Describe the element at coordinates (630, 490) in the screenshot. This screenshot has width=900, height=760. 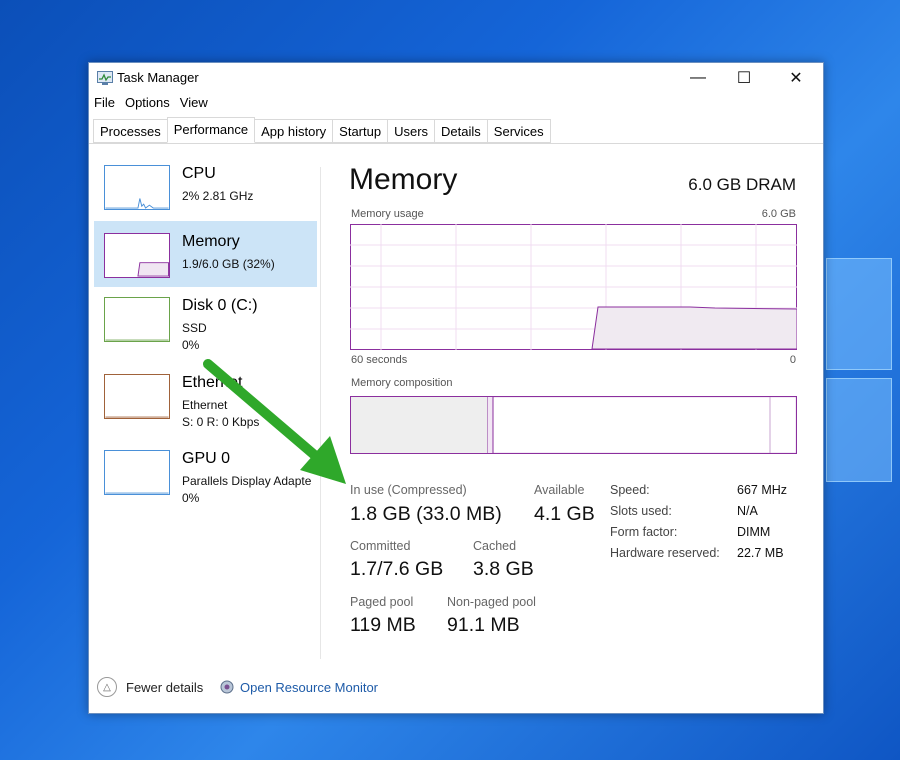
I see `spec-label-speed: Speed:` at that location.